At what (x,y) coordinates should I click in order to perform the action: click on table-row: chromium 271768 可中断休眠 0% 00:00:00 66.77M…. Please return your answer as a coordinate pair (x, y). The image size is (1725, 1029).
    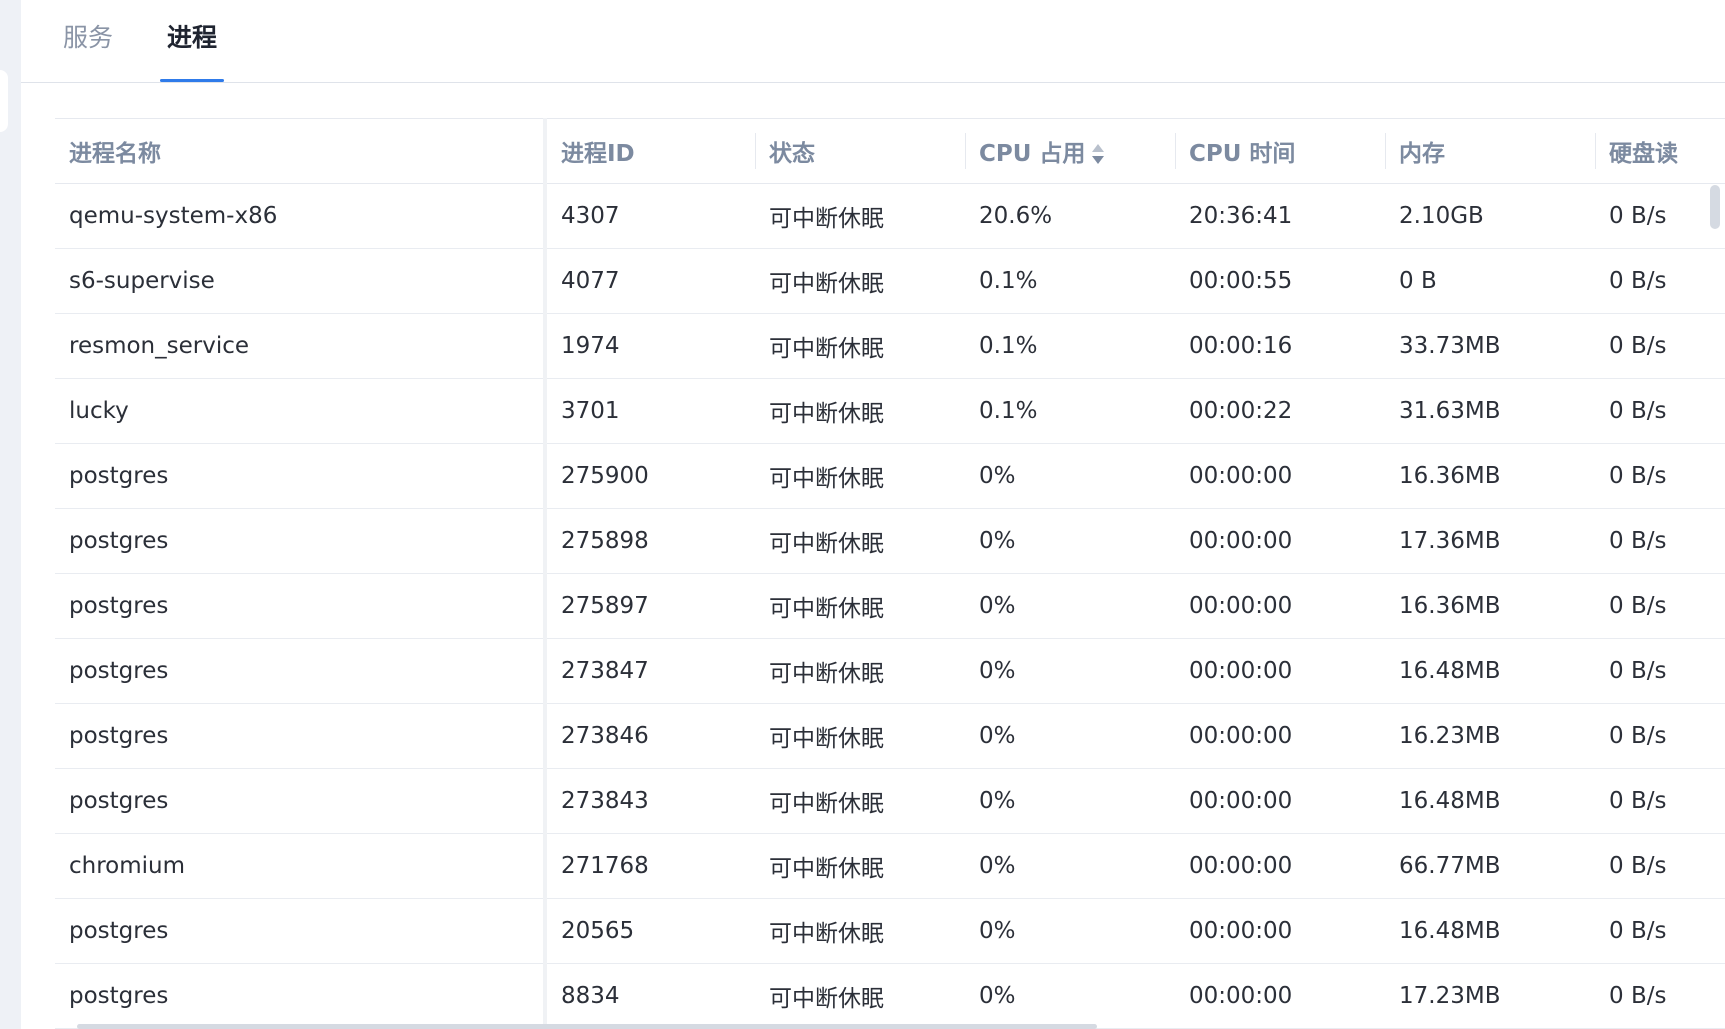
    Looking at the image, I should click on (890, 866).